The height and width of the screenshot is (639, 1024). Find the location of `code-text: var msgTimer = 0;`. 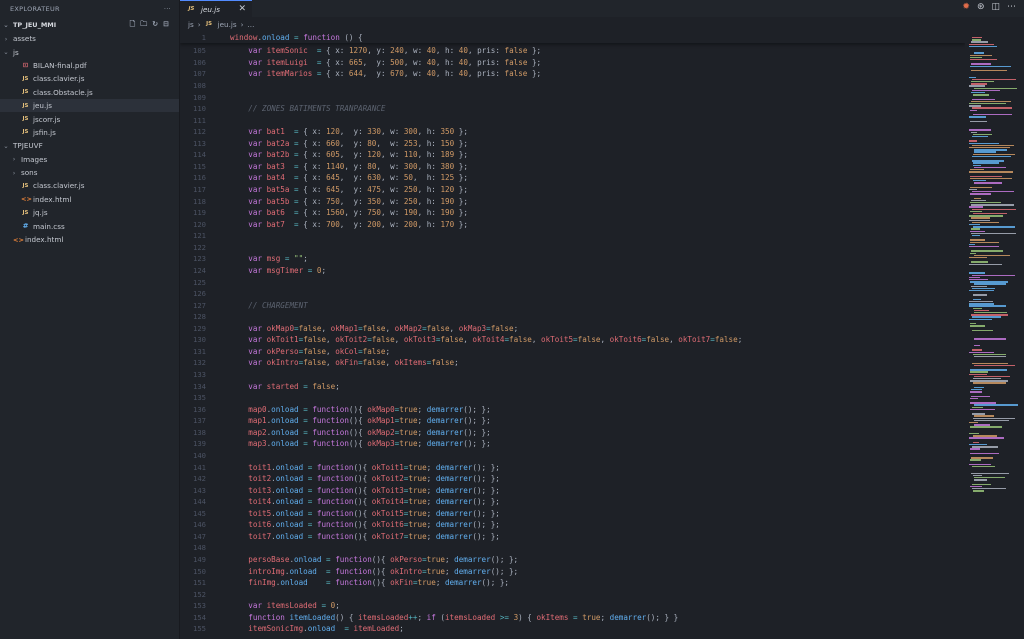

code-text: var msgTimer = 0; is located at coordinates (287, 270).